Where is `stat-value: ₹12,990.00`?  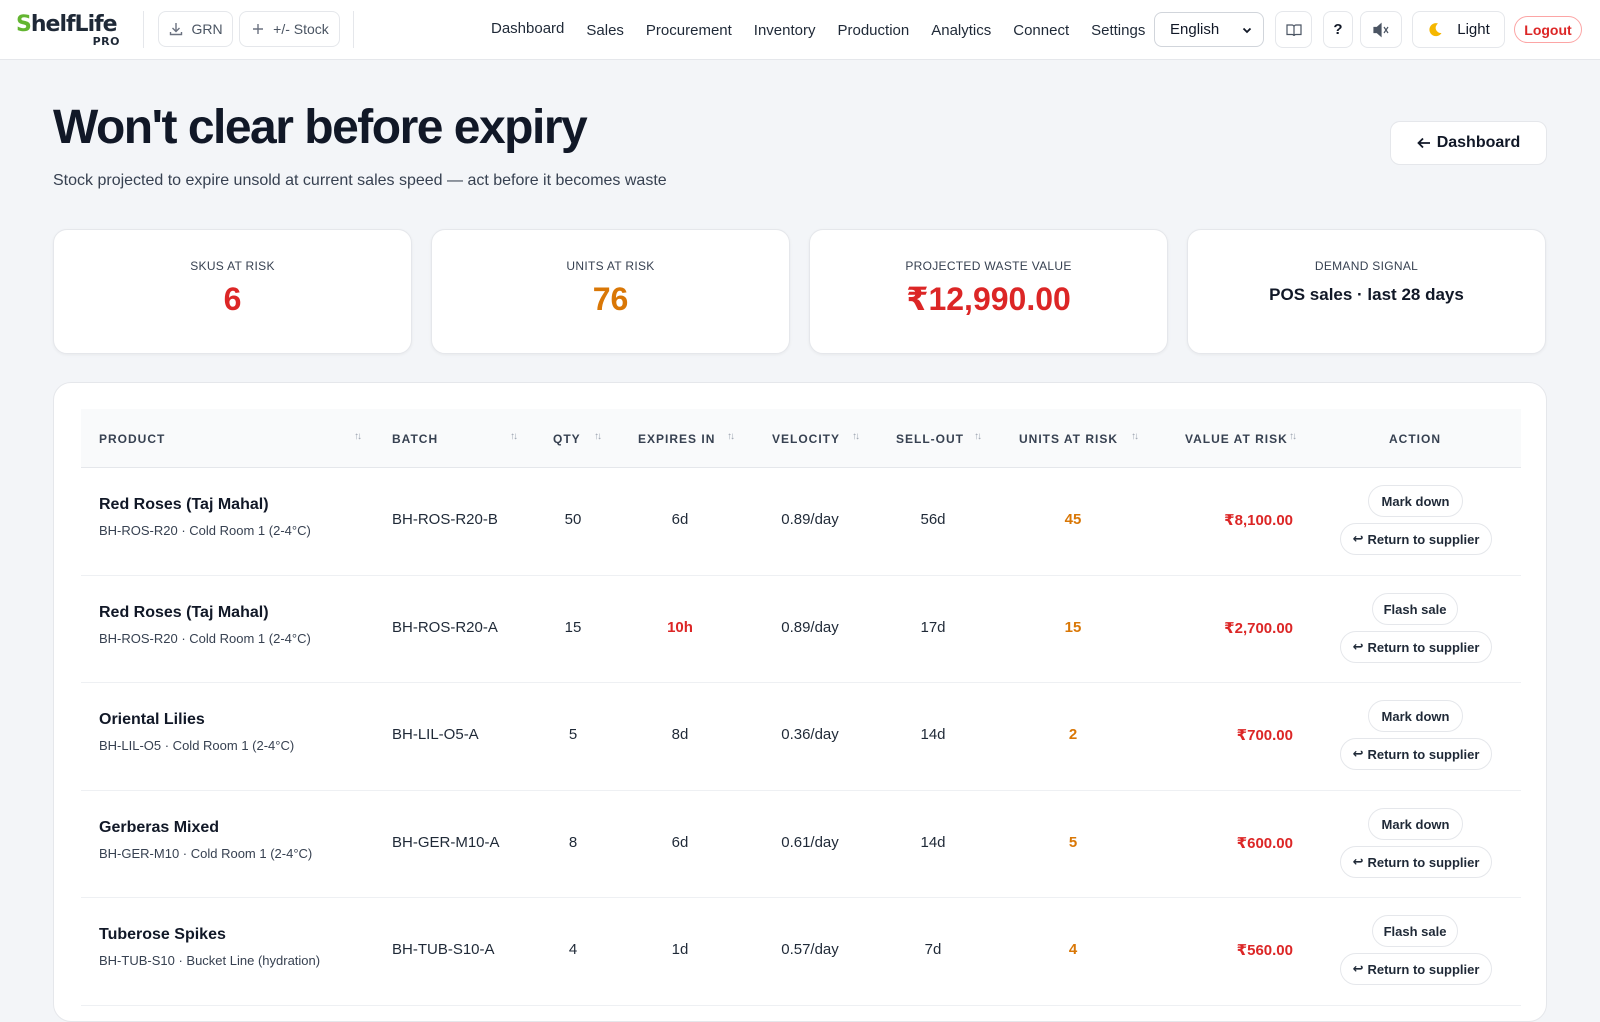 stat-value: ₹12,990.00 is located at coordinates (988, 299).